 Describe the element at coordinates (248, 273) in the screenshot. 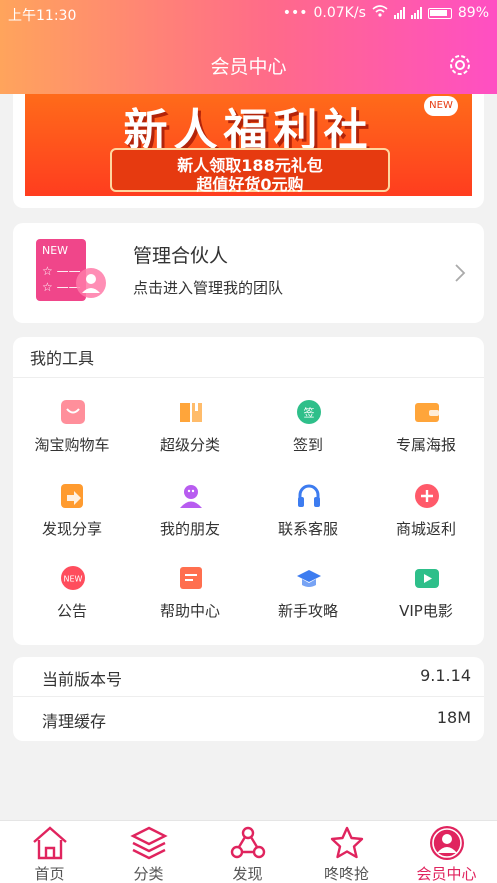

I see `partner-card: NEW ☆ —— ☆ —— 管理合伙人 点击进入管理我的团队` at that location.